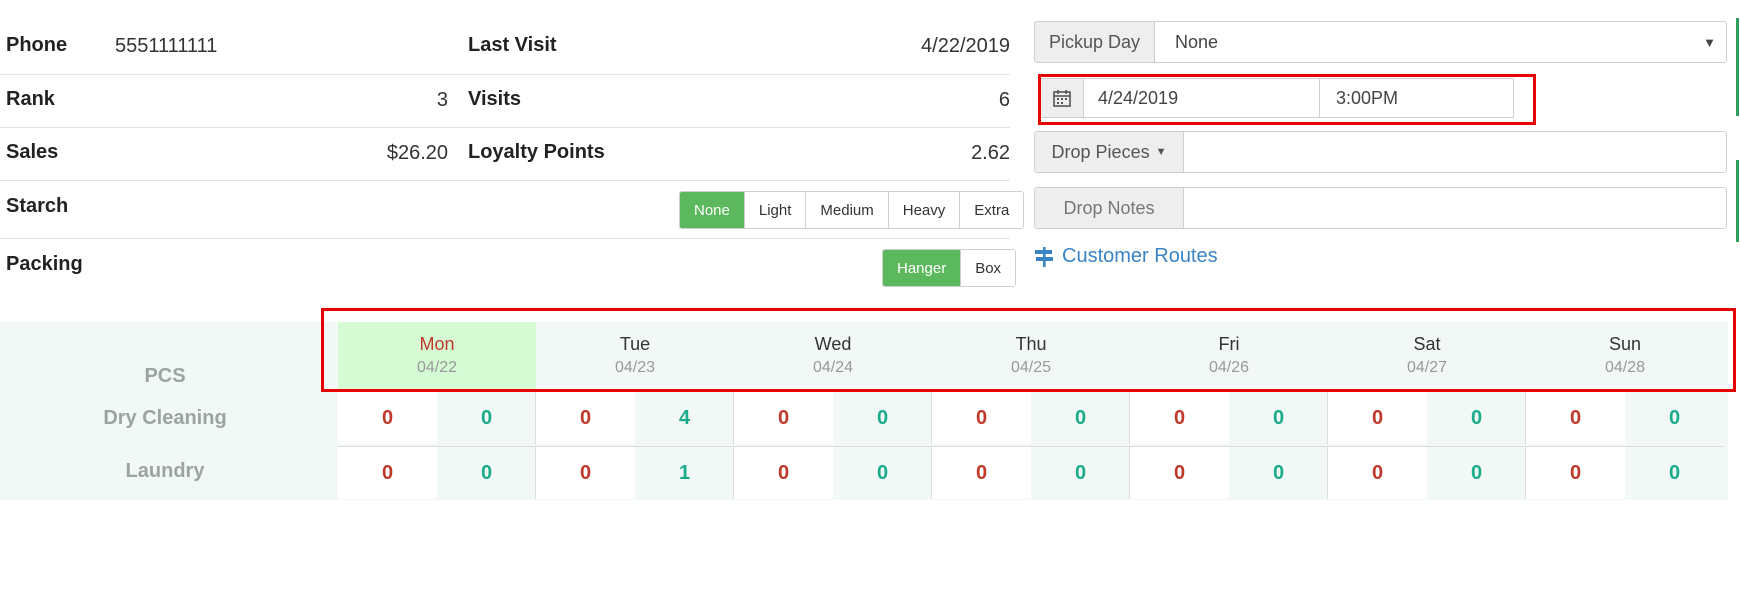 The height and width of the screenshot is (600, 1740). What do you see at coordinates (1427, 344) in the screenshot?
I see `day-name: Sat` at bounding box center [1427, 344].